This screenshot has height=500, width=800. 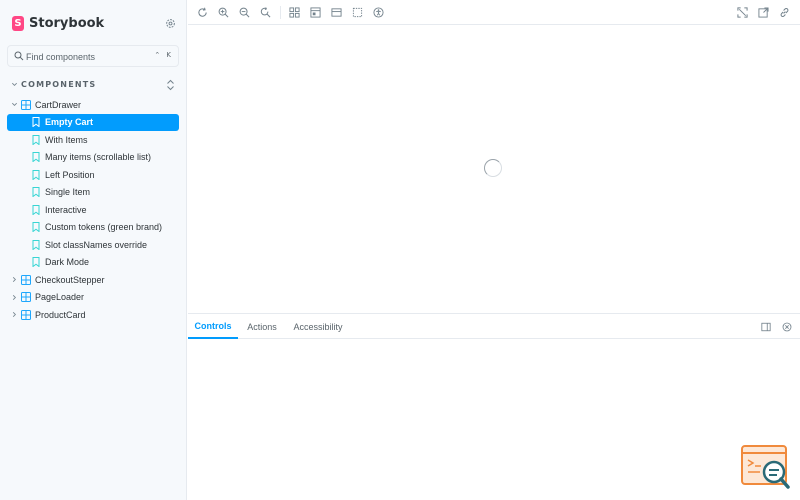 I want to click on gear-icon, so click(x=170, y=23).